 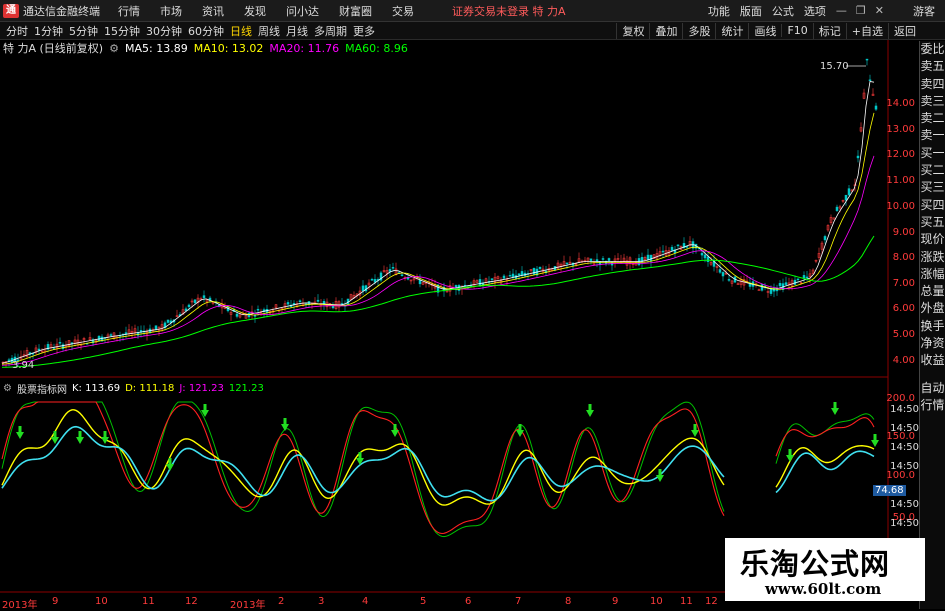 I want to click on watermark-url: www.60lt.com, so click(x=823, y=589).